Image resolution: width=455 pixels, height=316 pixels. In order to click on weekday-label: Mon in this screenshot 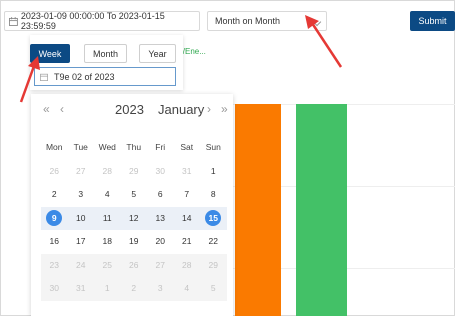, I will do `click(54, 147)`.